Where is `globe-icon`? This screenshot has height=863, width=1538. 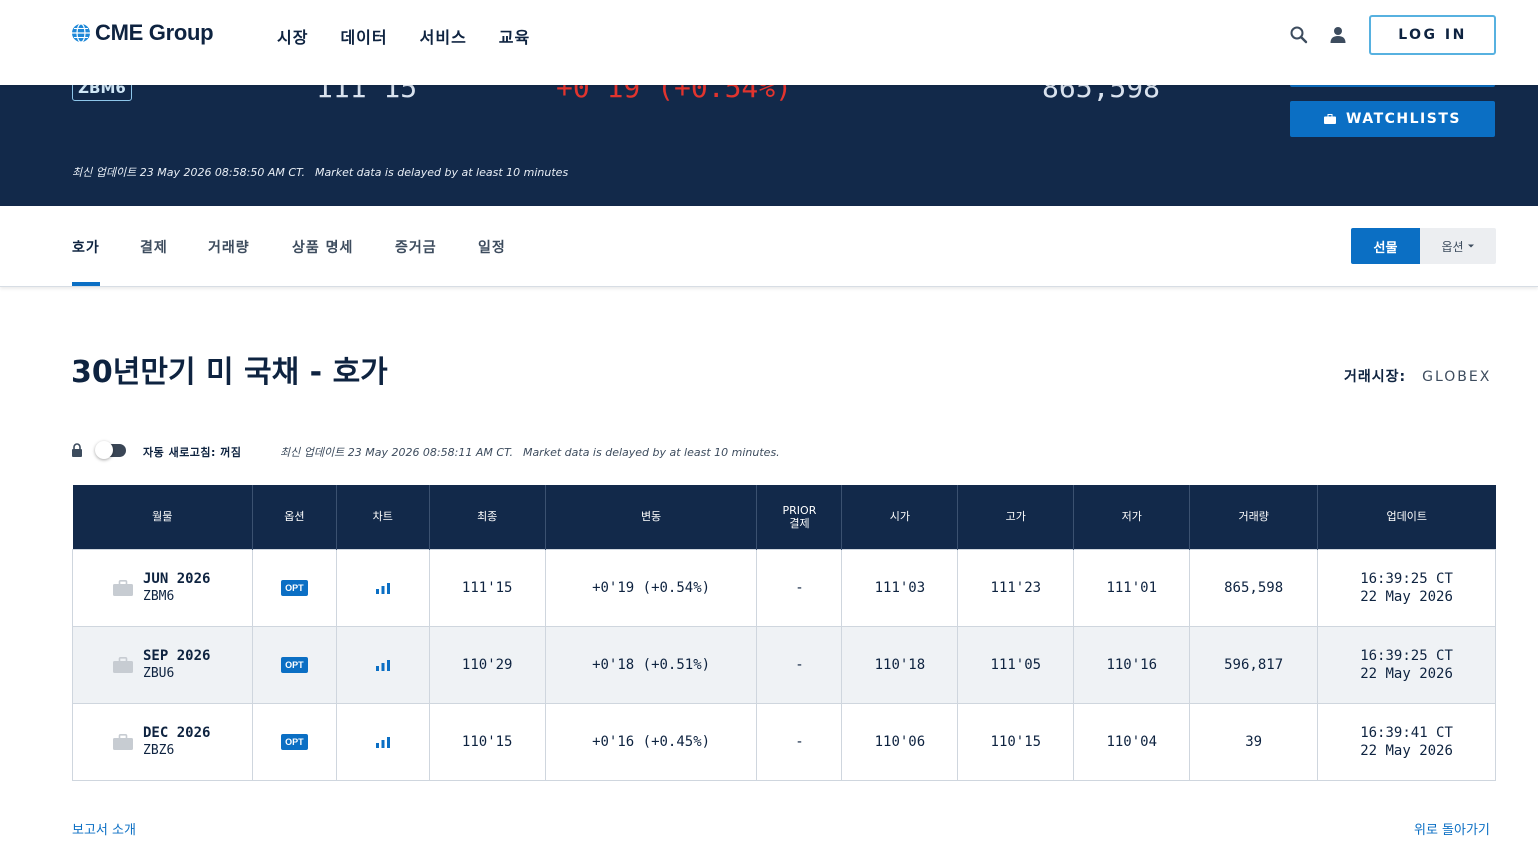
globe-icon is located at coordinates (81, 33).